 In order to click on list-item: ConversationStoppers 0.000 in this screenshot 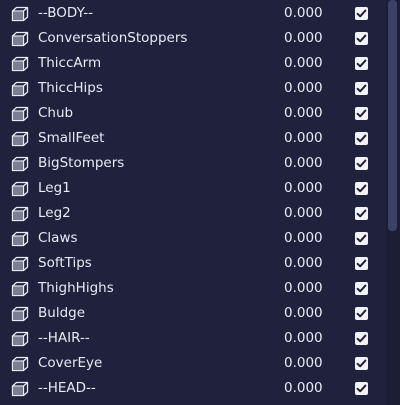, I will do `click(193, 38)`.